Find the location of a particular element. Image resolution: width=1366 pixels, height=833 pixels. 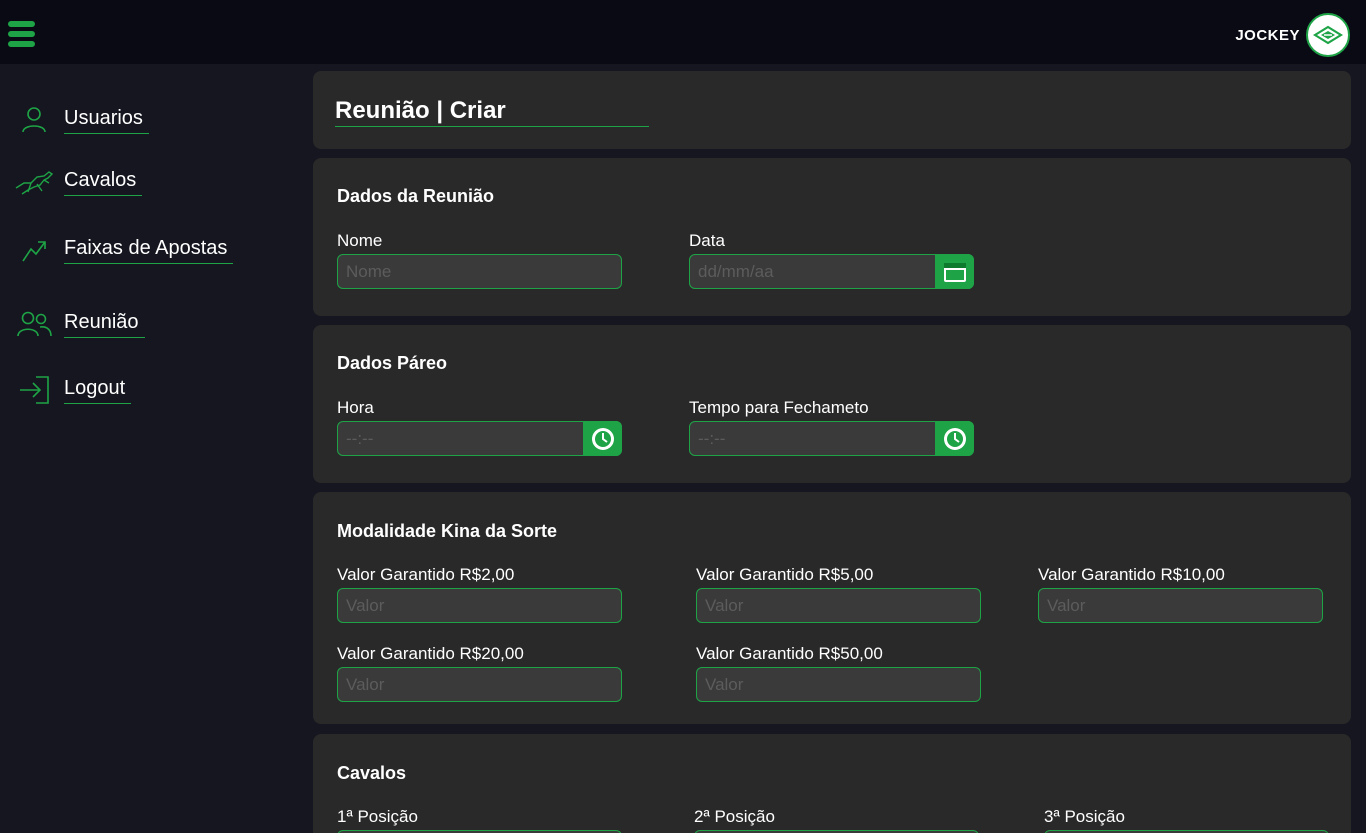

valor-10-input is located at coordinates (1180, 605).